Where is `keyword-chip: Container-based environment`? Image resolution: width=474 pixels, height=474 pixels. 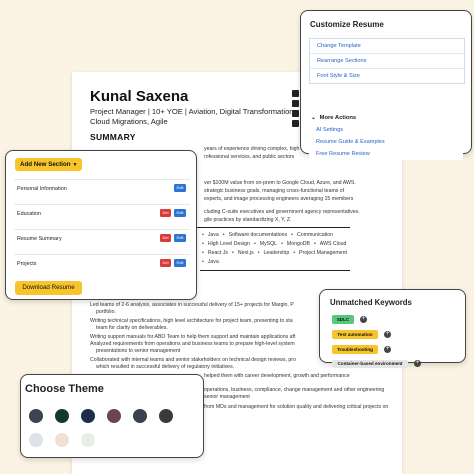 keyword-chip: Container-based environment is located at coordinates (370, 364).